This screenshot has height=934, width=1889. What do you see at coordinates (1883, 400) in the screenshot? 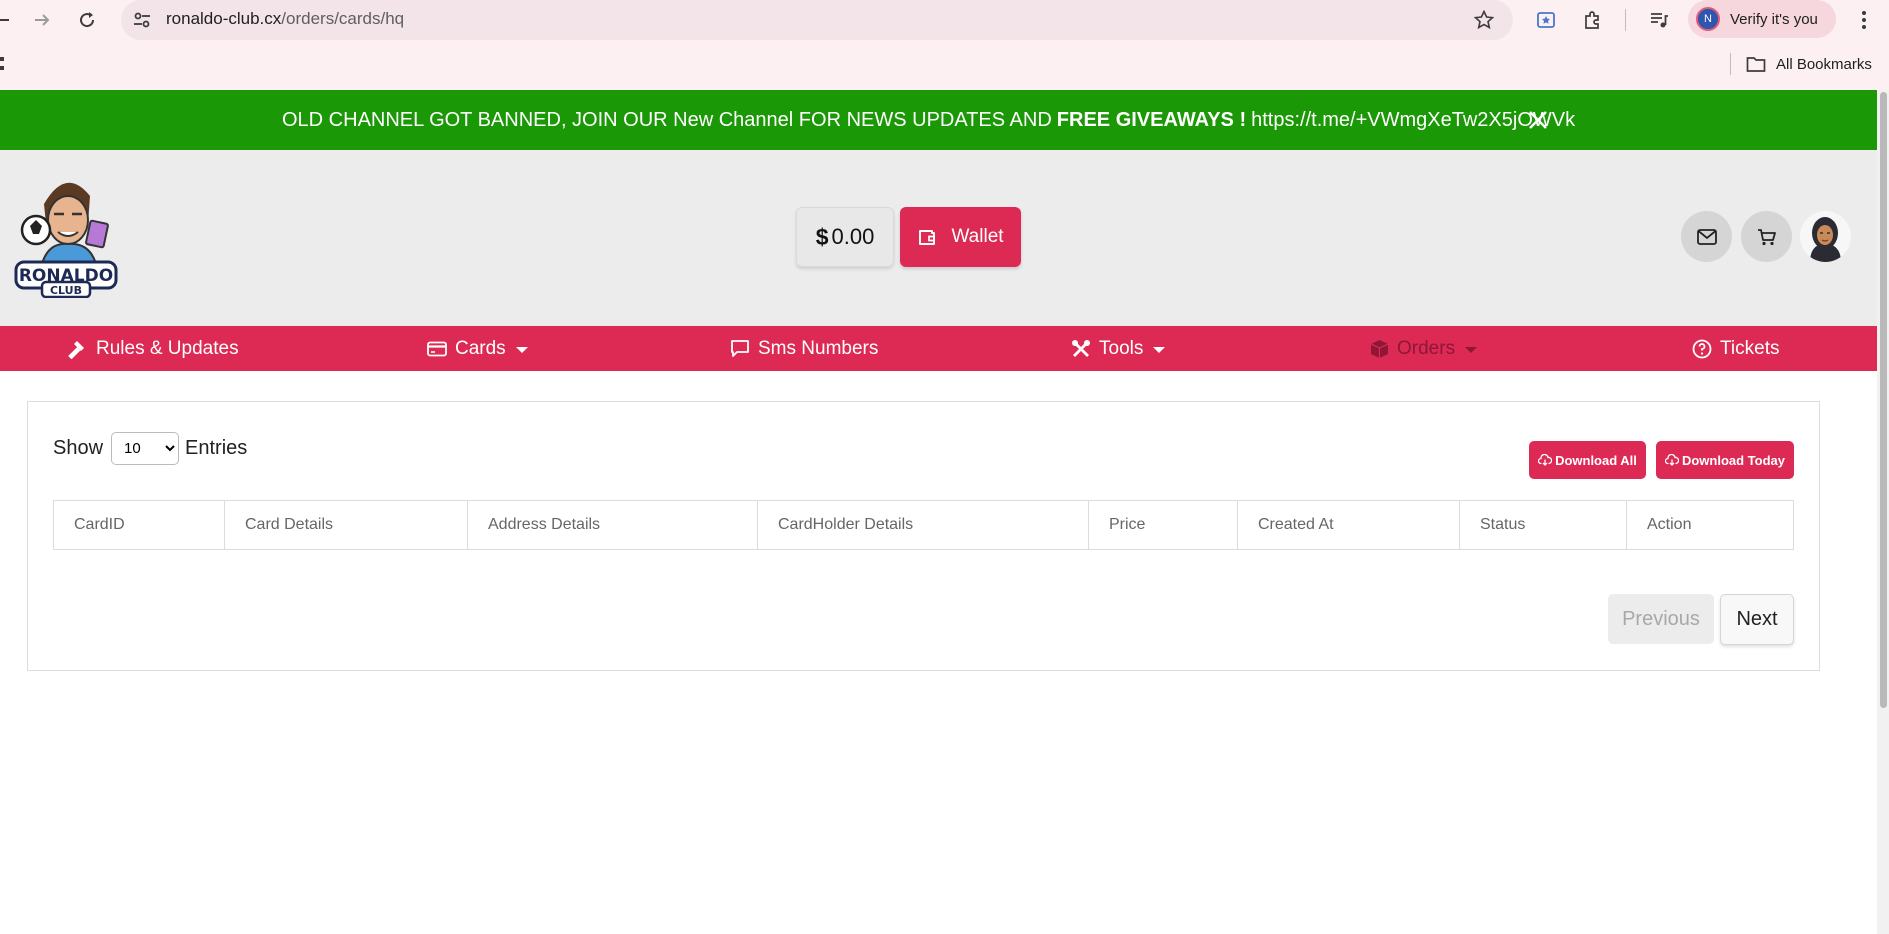
I see `scrollbar-thumb` at bounding box center [1883, 400].